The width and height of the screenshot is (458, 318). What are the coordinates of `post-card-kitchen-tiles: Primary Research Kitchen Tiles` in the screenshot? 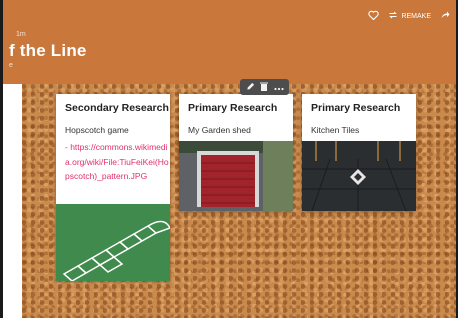 It's located at (359, 152).